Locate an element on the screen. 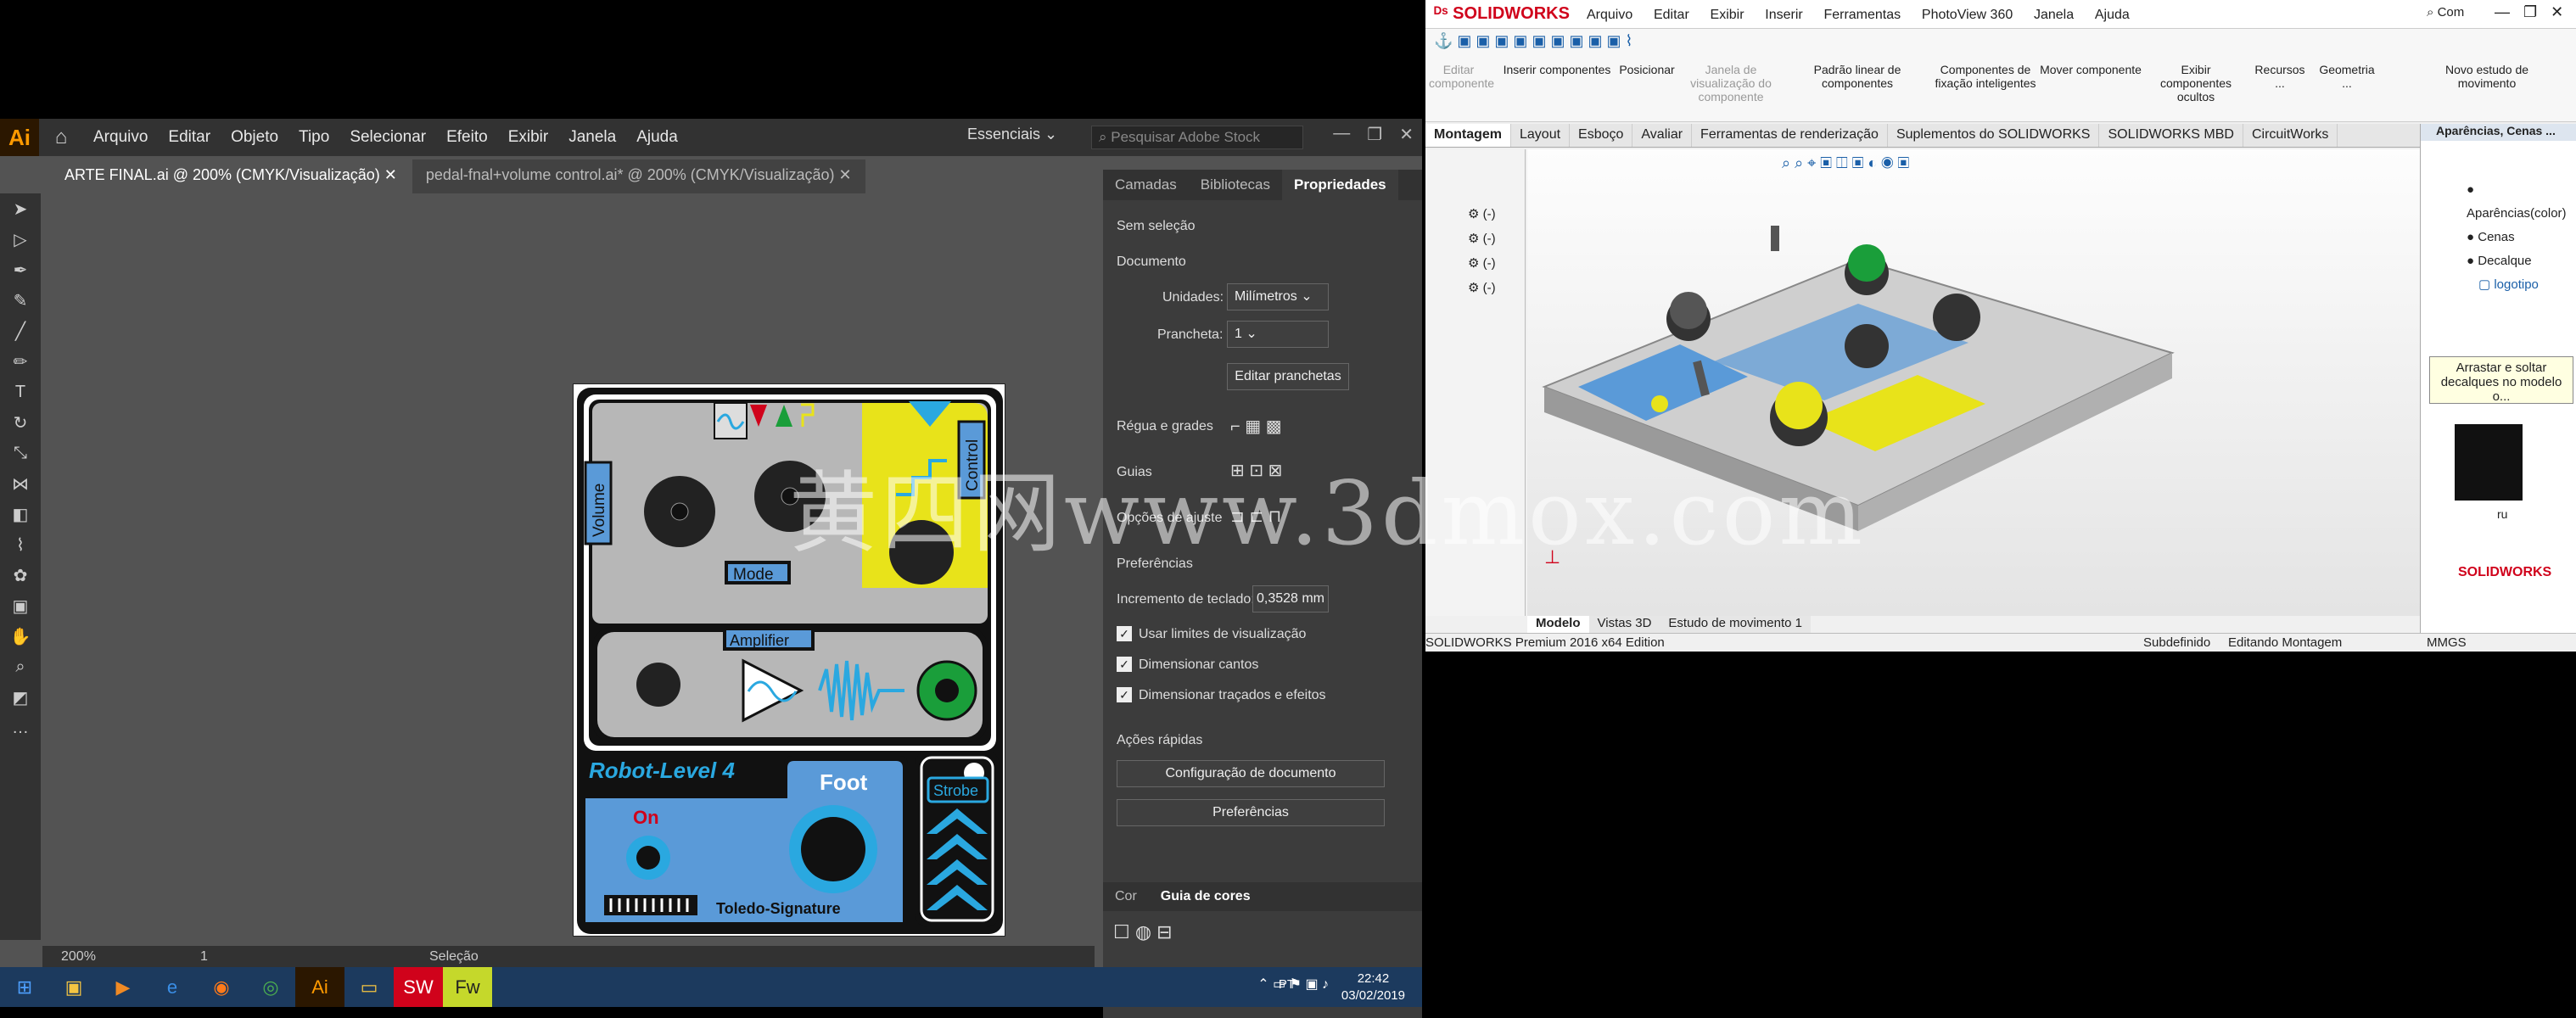 The width and height of the screenshot is (2576, 1018). keyboard-inc-input: 0,3528 mm is located at coordinates (1291, 598).